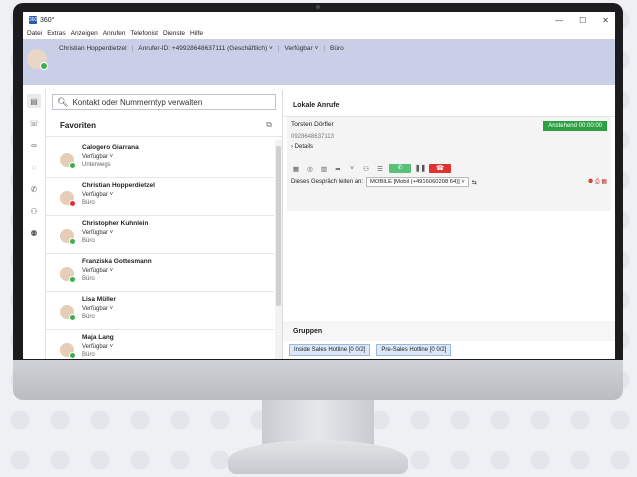 This screenshot has height=477, width=637. What do you see at coordinates (160, 344) in the screenshot?
I see `list-item: Maja Lang Verfügbar ˅ Büro` at bounding box center [160, 344].